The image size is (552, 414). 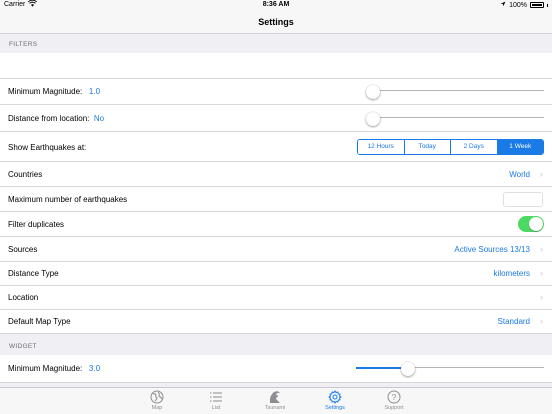 I want to click on sources-label: Sources, so click(x=23, y=249).